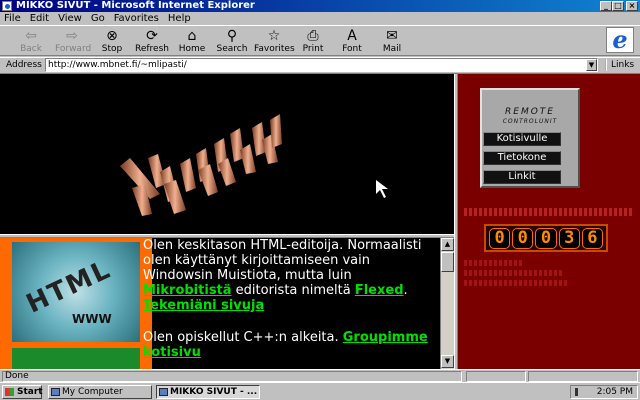 This screenshot has width=640, height=400. I want to click on html-image-word: HTML, so click(69, 287).